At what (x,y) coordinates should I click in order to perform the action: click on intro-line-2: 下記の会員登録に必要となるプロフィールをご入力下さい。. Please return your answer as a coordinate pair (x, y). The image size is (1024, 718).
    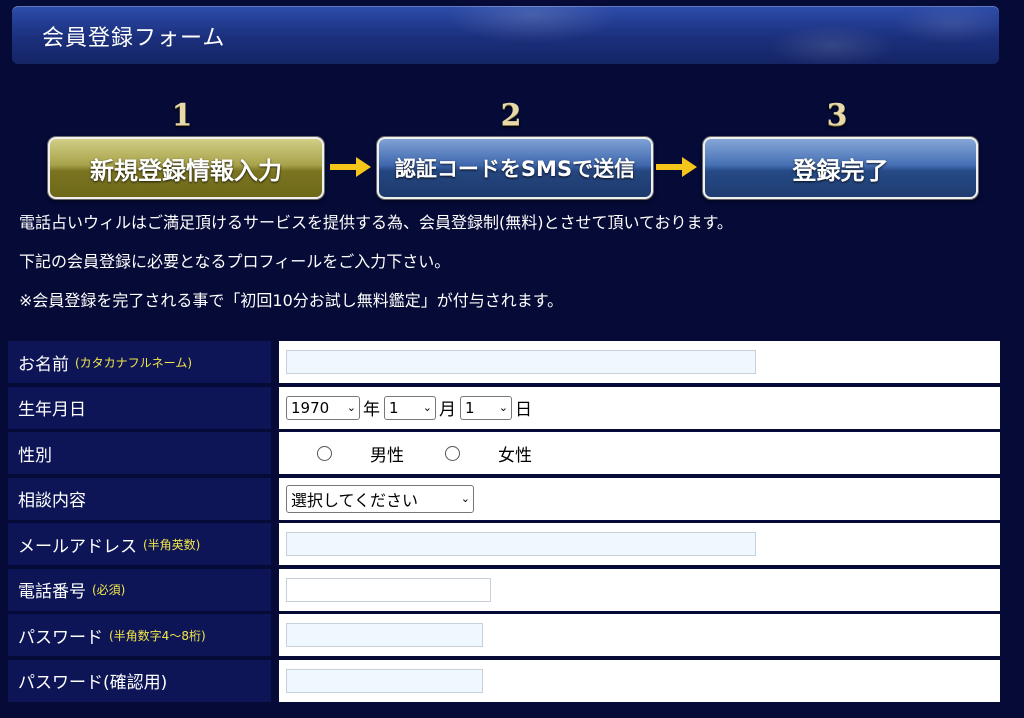
    Looking at the image, I should click on (235, 261).